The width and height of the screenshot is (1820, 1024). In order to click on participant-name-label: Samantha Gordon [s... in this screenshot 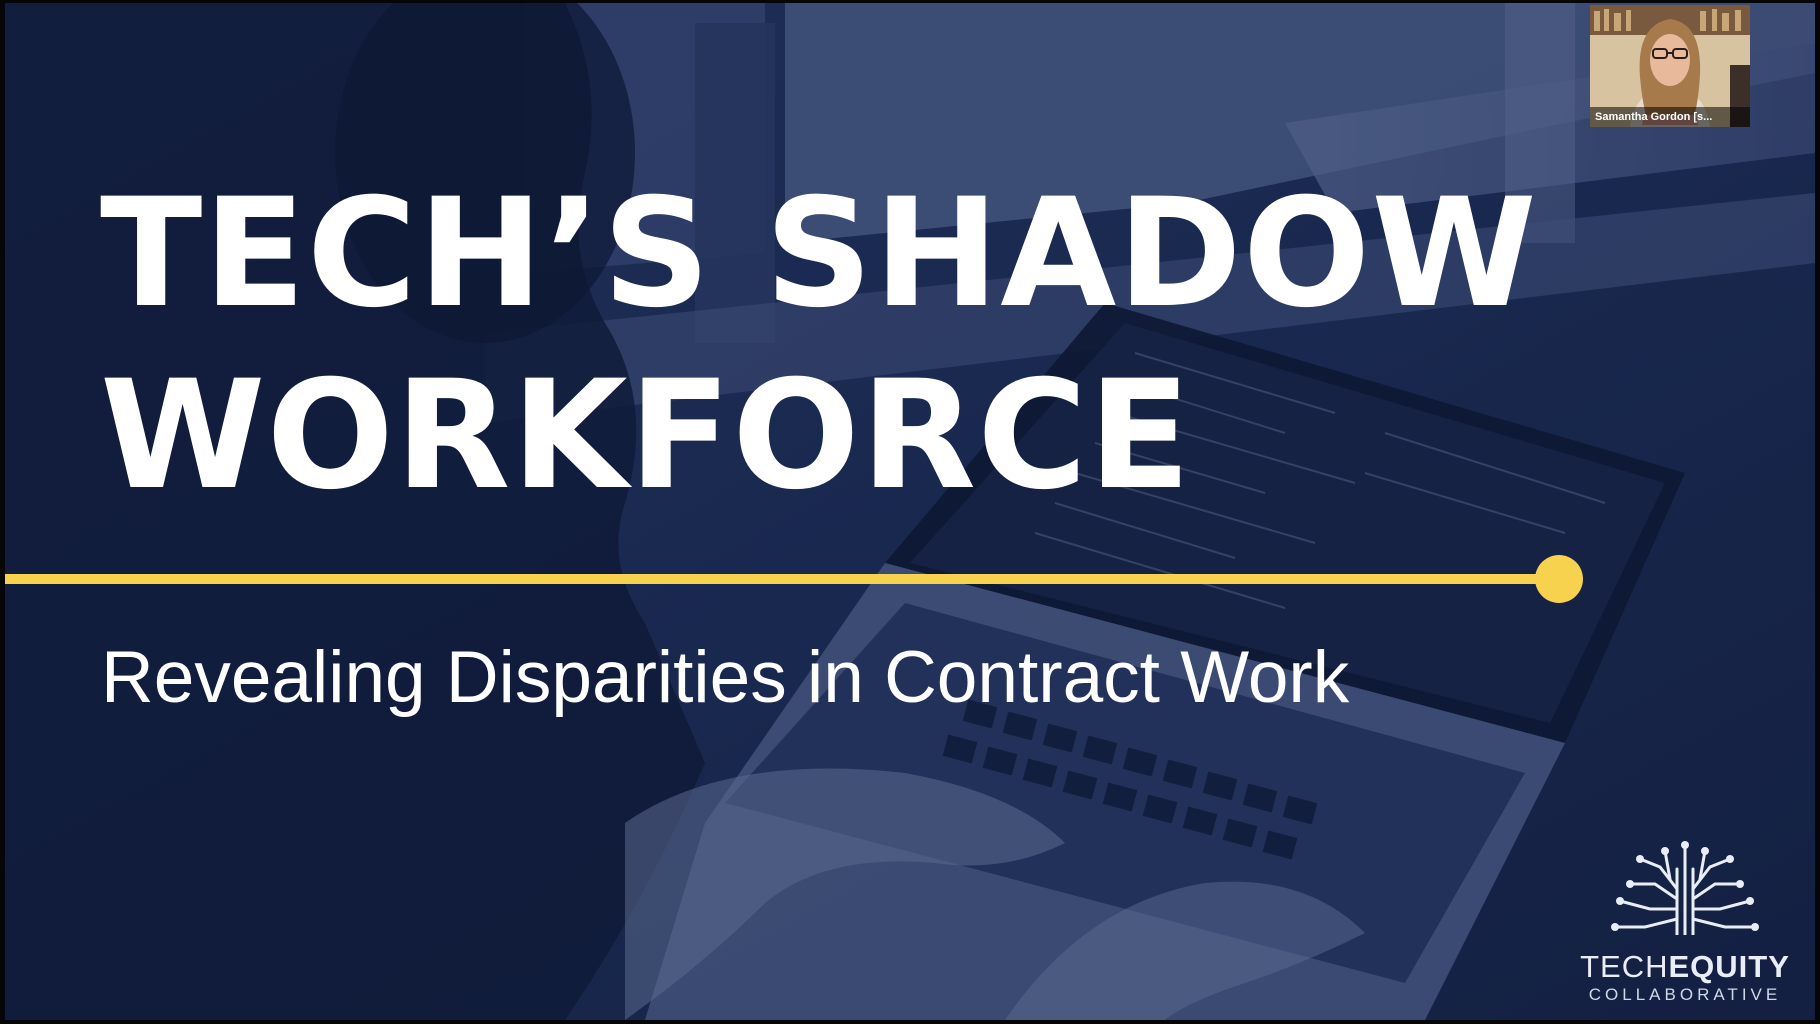, I will do `click(1670, 117)`.